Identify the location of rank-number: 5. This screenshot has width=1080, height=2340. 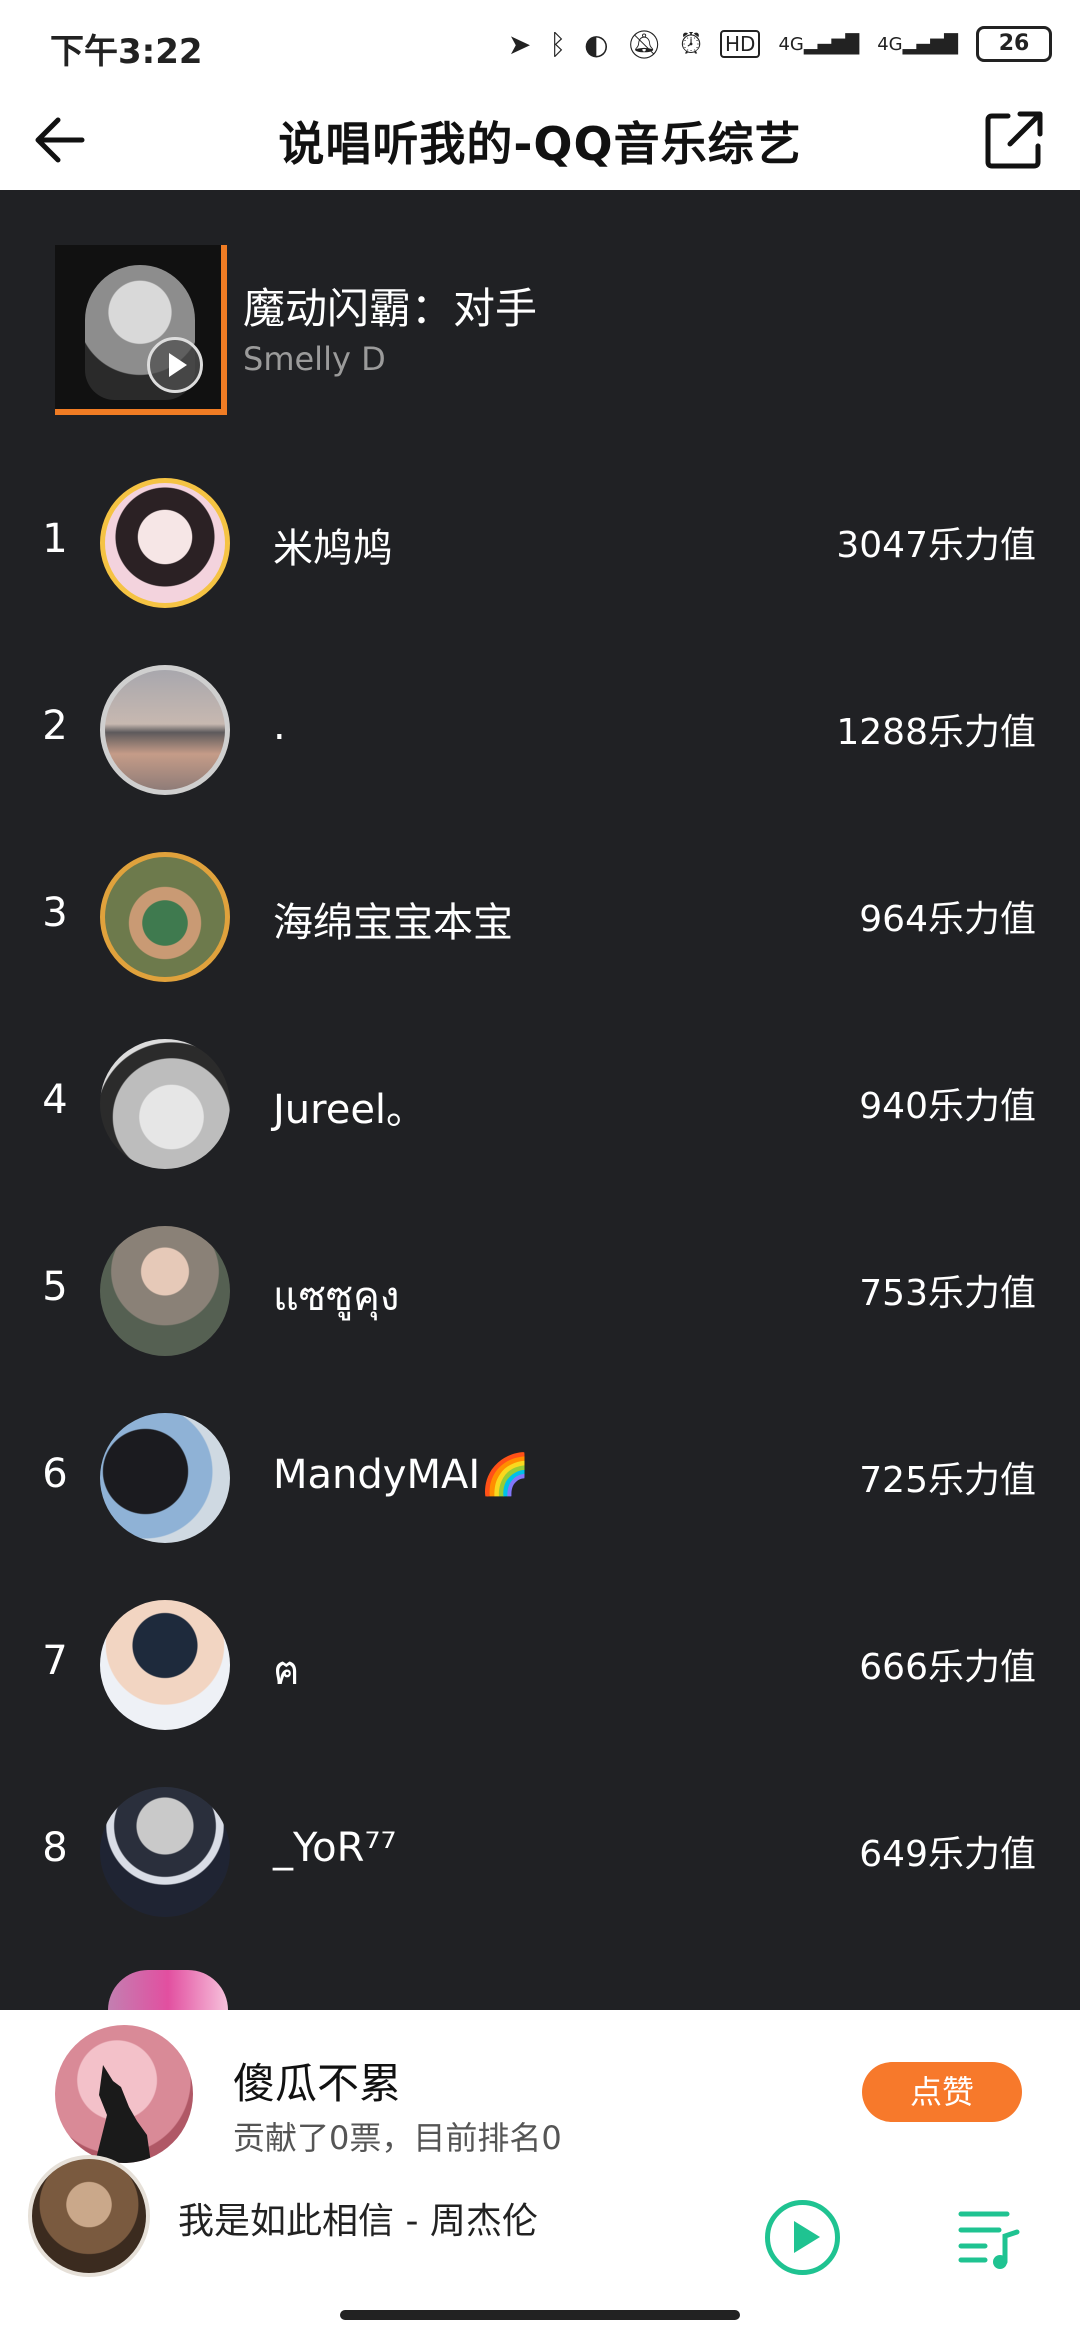
(55, 1287).